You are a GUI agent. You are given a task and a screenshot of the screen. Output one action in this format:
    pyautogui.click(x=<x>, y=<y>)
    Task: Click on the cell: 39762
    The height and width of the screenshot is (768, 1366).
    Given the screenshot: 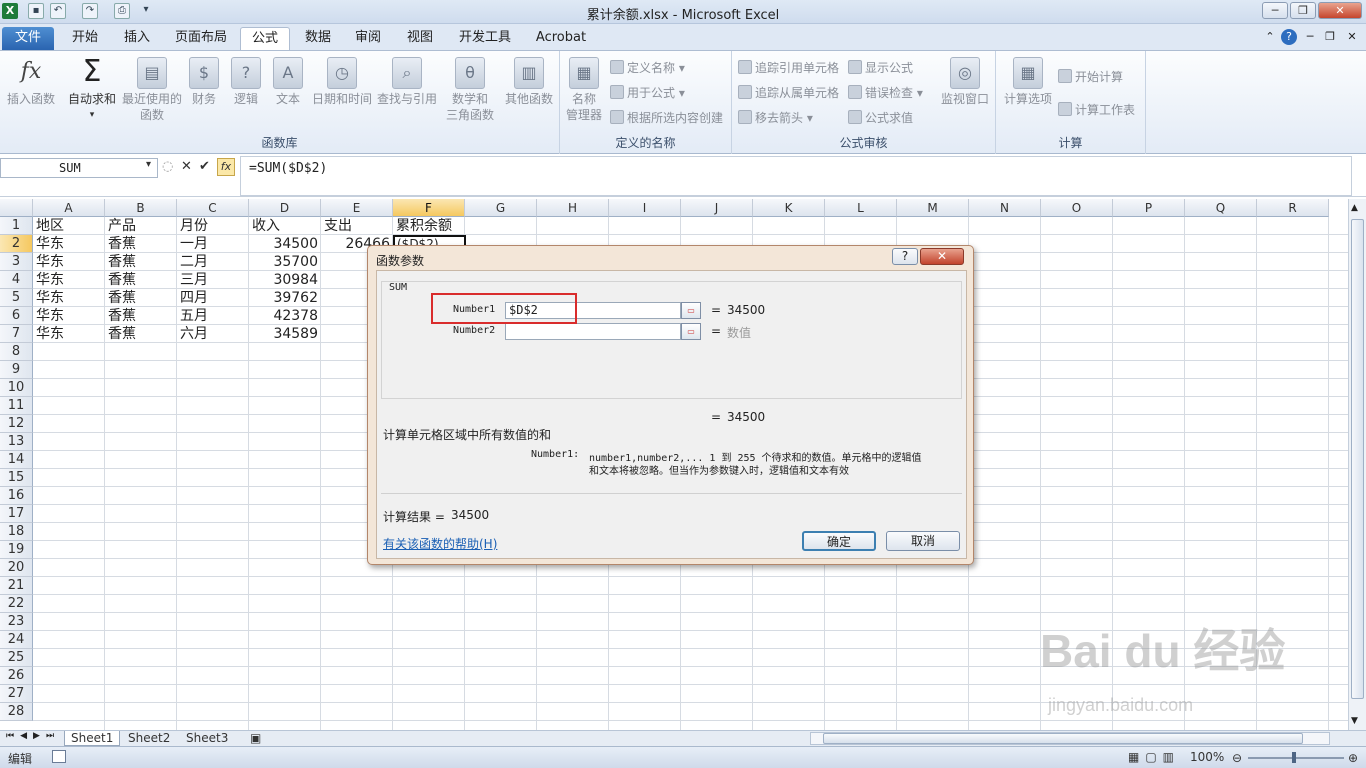 What is the action you would take?
    pyautogui.click(x=285, y=298)
    